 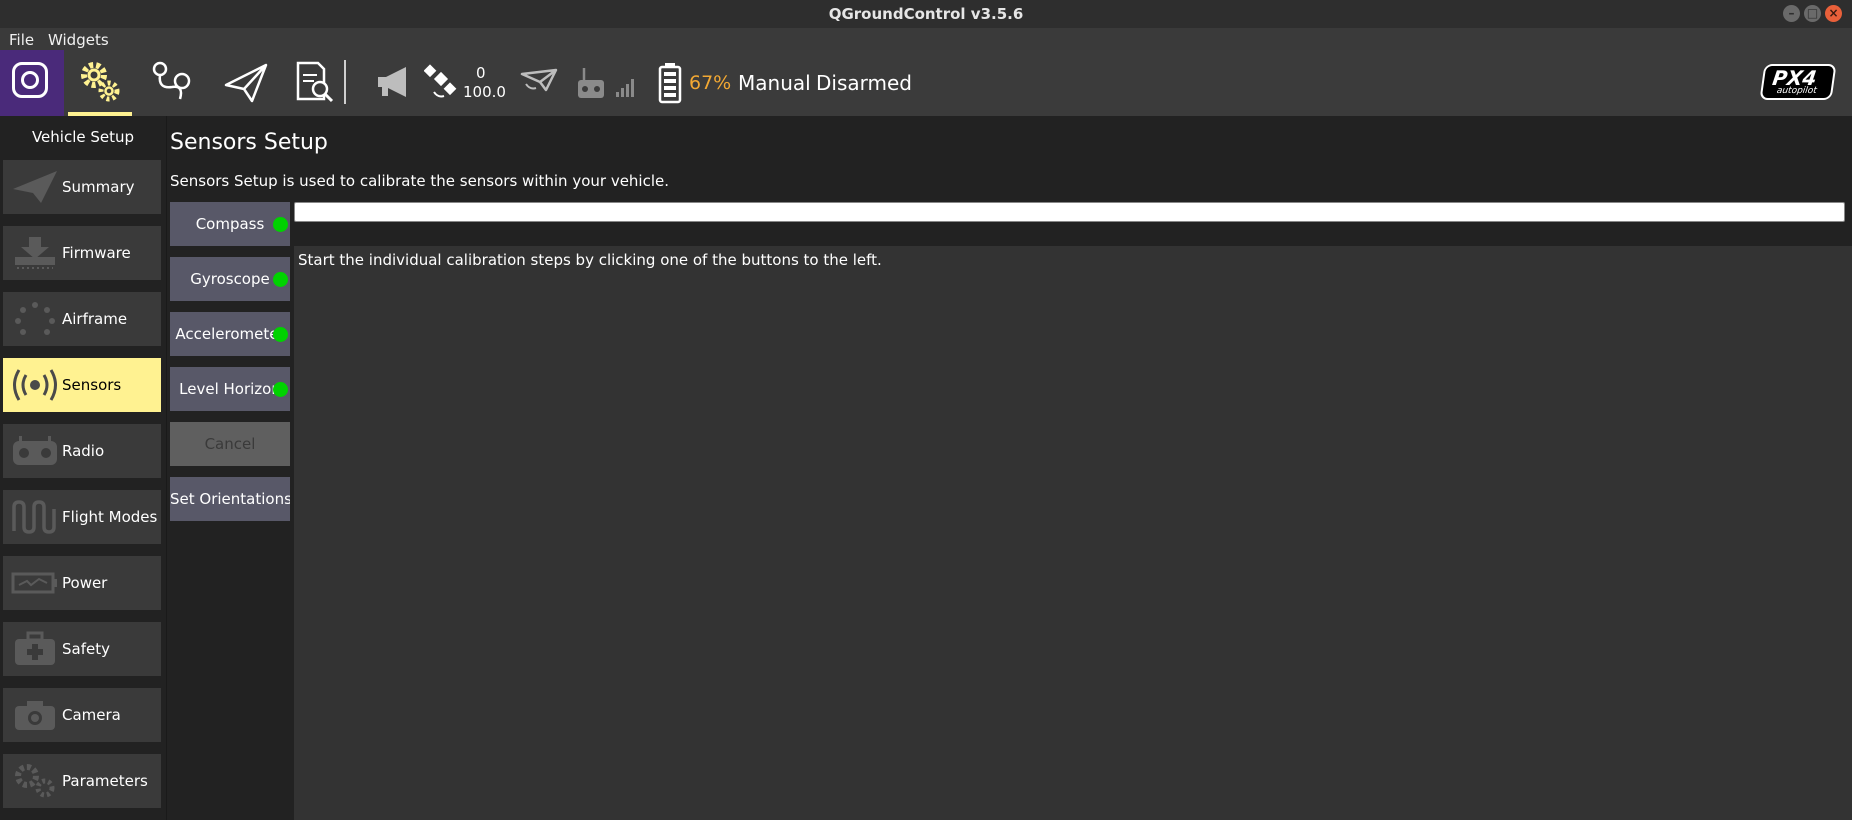 I want to click on accelerometer-button-label: Accelerometer, so click(x=230, y=334).